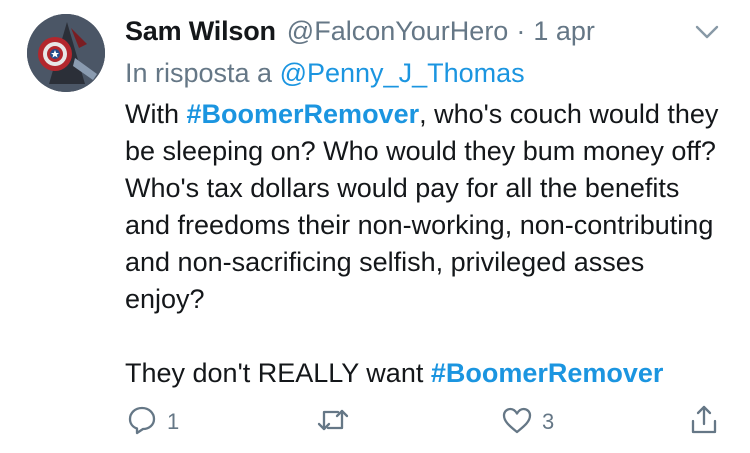  Describe the element at coordinates (156, 114) in the screenshot. I see `text-segment: With` at that location.